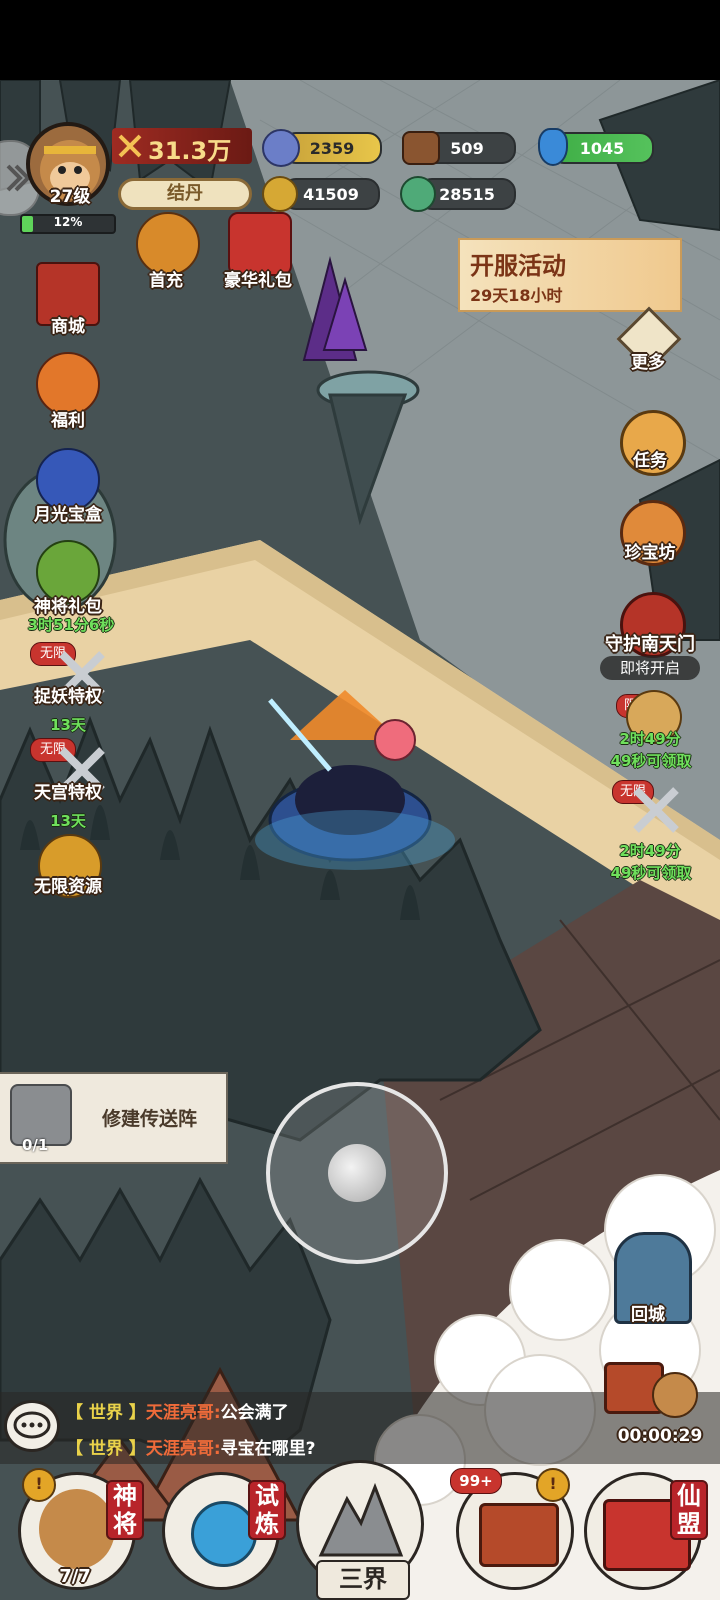  What do you see at coordinates (360, 40) in the screenshot?
I see `status-bar` at bounding box center [360, 40].